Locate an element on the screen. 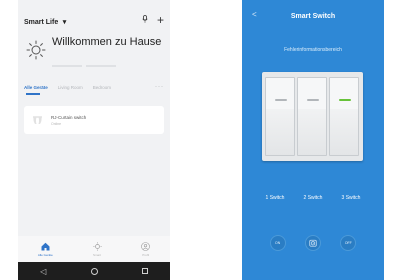 The image size is (394, 280). active-tab-indicator is located at coordinates (33, 94).